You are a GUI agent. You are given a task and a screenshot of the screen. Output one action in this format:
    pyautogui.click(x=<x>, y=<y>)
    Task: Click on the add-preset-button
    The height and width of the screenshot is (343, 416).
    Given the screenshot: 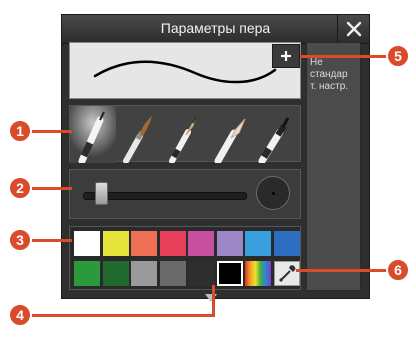 What is the action you would take?
    pyautogui.click(x=286, y=56)
    